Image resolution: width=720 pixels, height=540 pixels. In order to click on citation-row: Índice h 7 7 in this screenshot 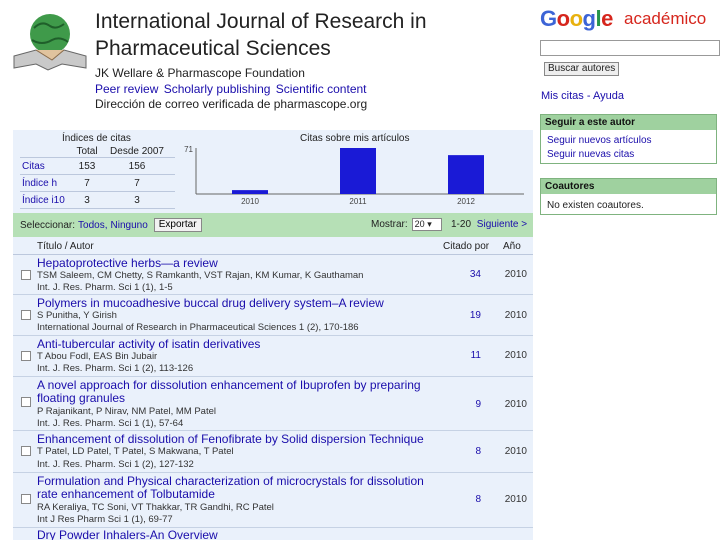, I will do `click(97, 183)`.